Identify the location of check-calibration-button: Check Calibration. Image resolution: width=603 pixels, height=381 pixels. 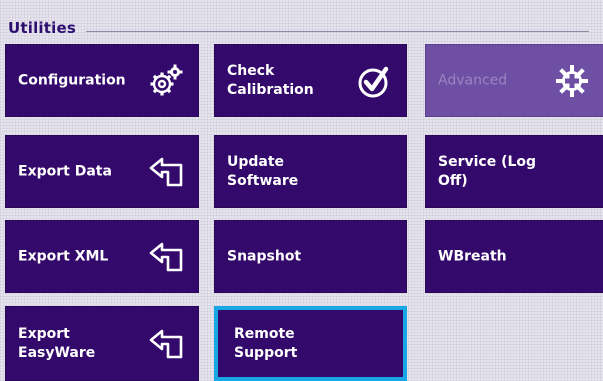
(310, 80).